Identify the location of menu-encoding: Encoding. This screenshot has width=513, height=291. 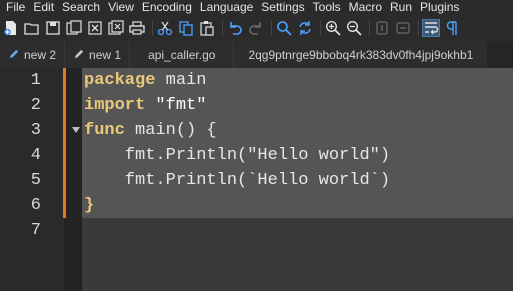
(167, 7).